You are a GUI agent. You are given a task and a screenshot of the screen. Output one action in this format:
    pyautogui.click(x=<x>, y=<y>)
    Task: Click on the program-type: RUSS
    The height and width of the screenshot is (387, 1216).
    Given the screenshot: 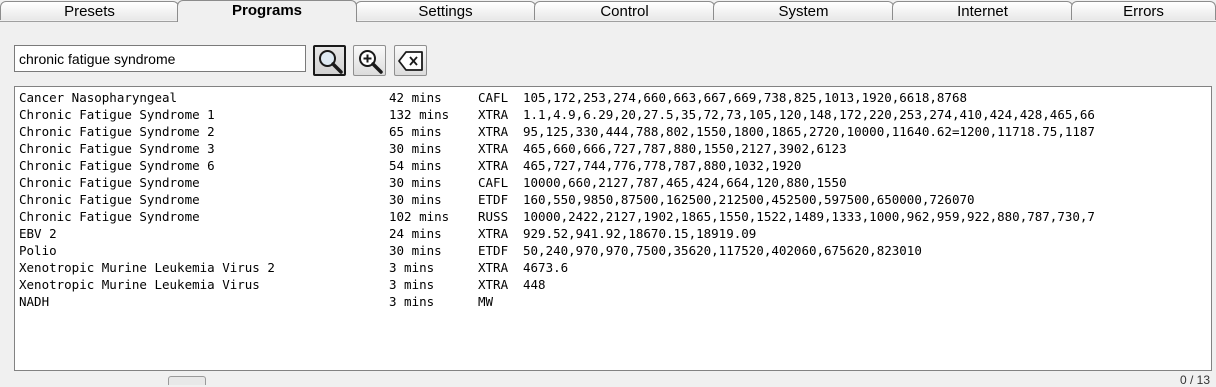 What is the action you would take?
    pyautogui.click(x=493, y=216)
    